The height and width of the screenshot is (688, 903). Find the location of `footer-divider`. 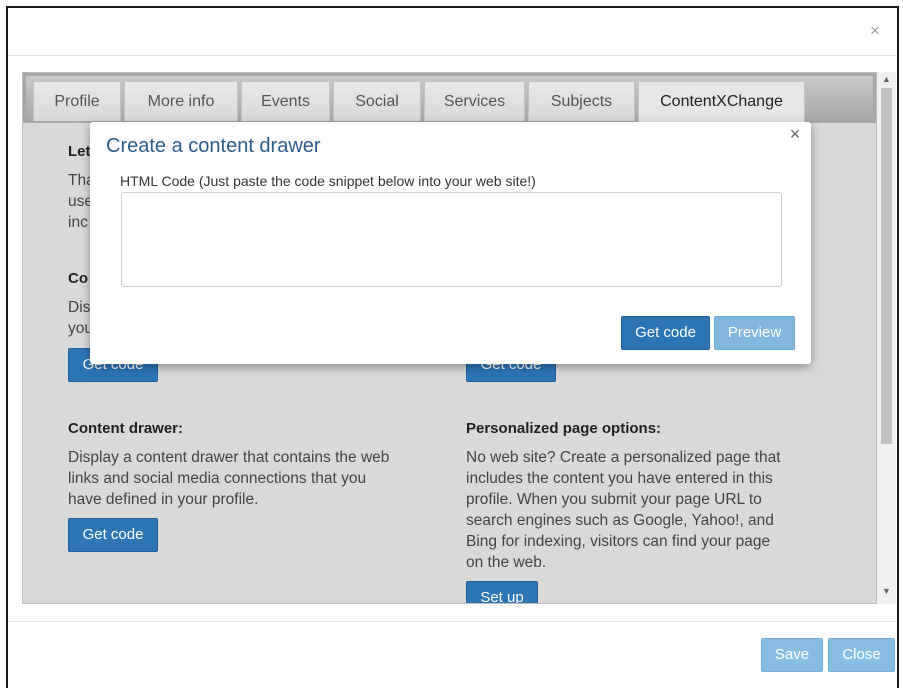

footer-divider is located at coordinates (452, 621).